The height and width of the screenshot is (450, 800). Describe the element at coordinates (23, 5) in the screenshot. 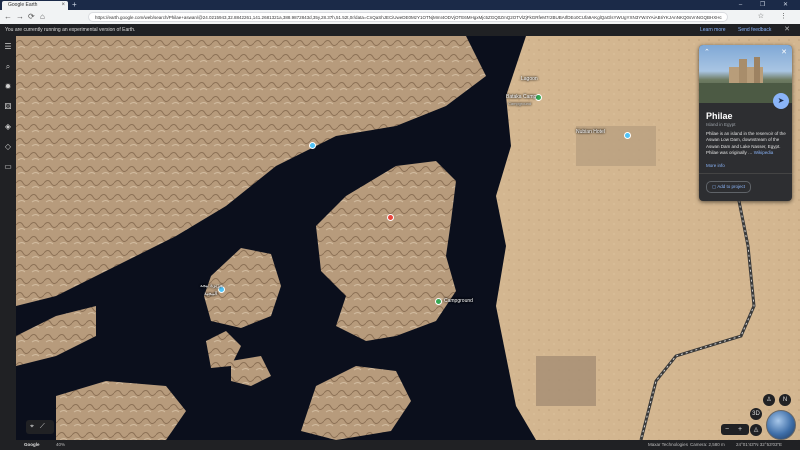

I see `tab-title: Google Earth` at that location.